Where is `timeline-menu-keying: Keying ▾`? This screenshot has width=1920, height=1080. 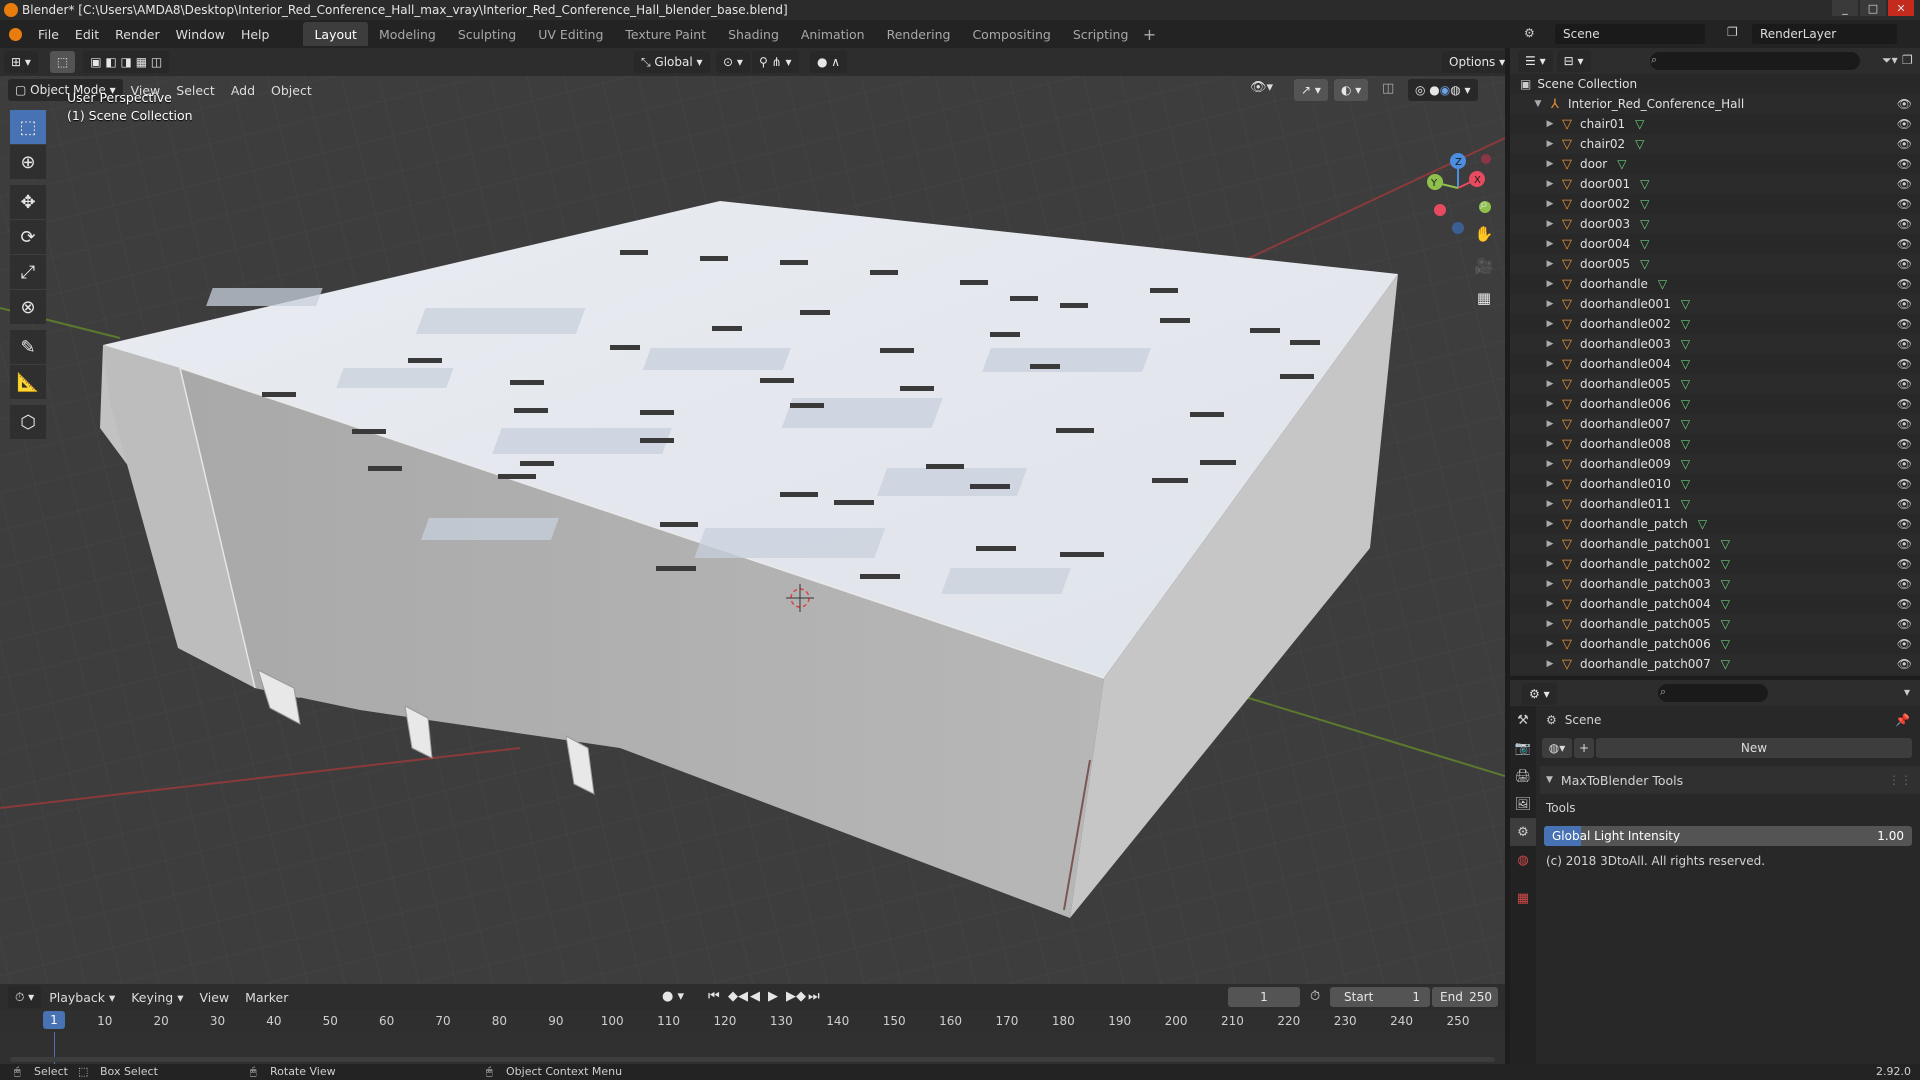 timeline-menu-keying: Keying ▾ is located at coordinates (157, 997).